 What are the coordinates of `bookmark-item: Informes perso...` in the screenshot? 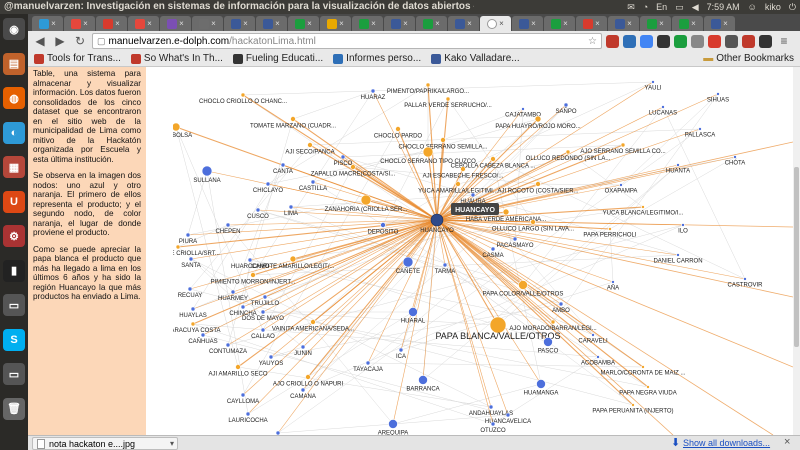 It's located at (377, 58).